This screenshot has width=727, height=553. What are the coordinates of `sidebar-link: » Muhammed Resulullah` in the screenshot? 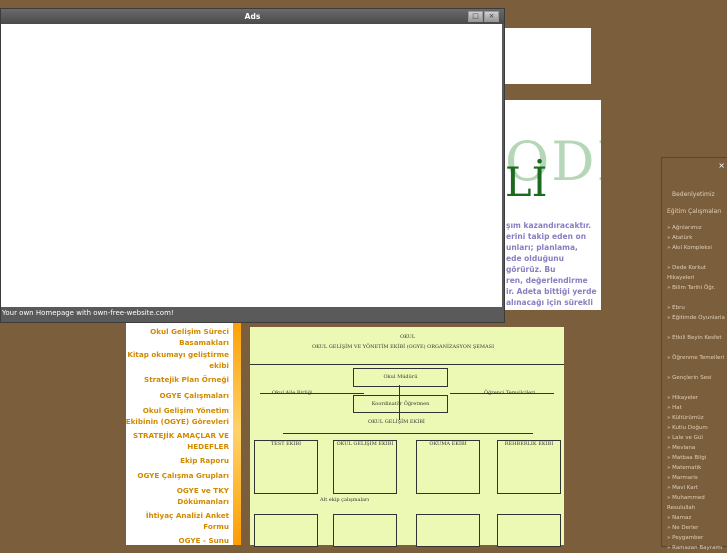 It's located at (696, 503).